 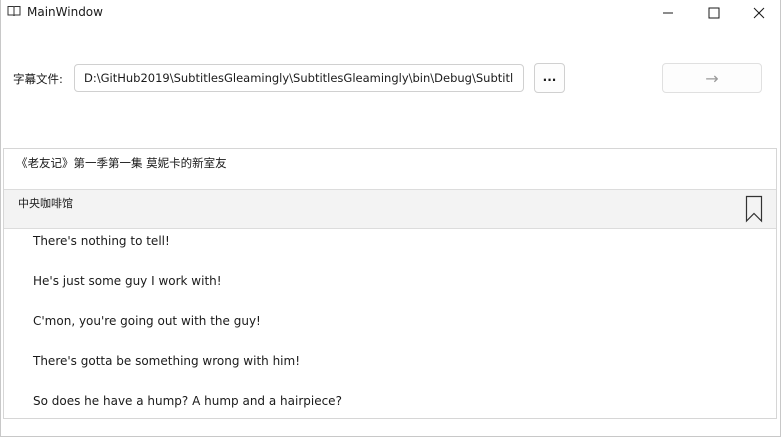 I want to click on episode-title: 《老友记》第一季第一集 莫妮卡的新室友, so click(x=121, y=163).